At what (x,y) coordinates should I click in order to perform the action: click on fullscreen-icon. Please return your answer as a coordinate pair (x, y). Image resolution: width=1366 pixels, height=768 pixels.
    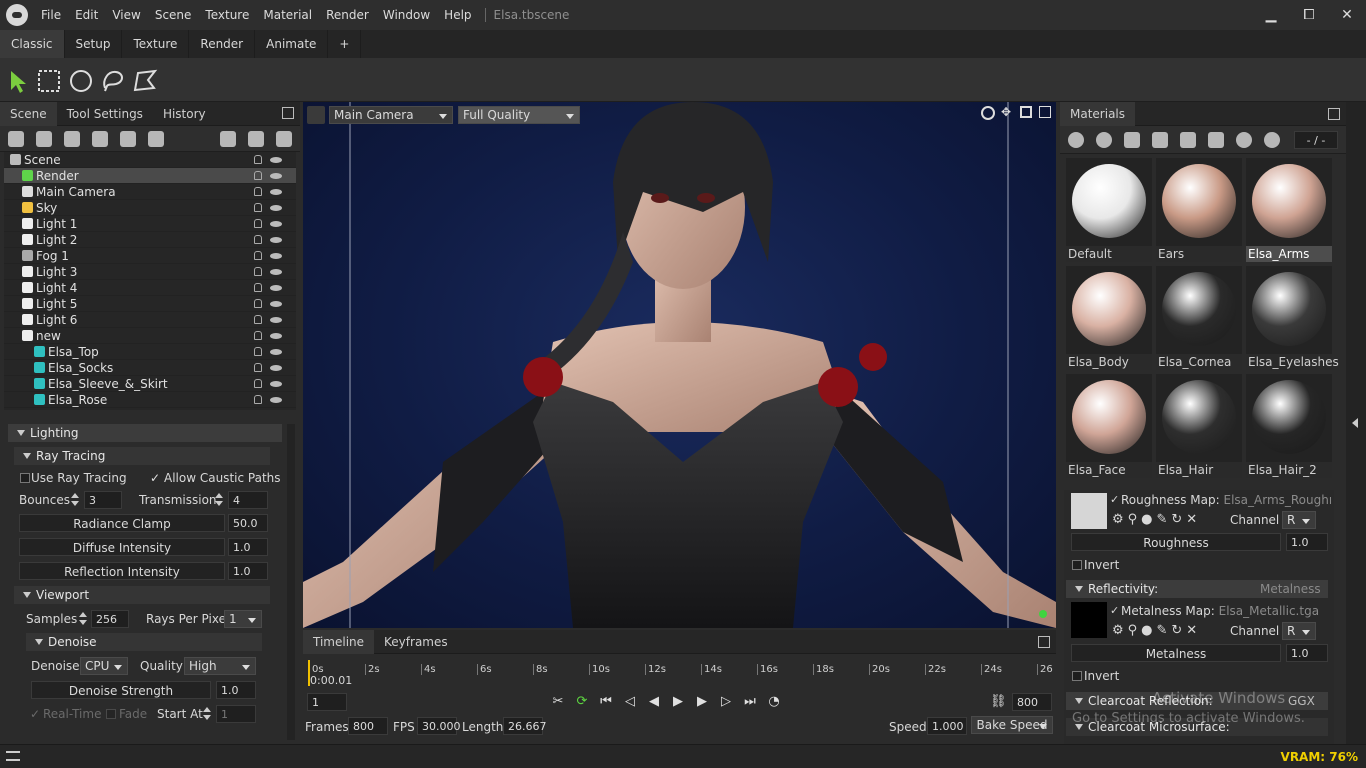
    Looking at the image, I should click on (1026, 112).